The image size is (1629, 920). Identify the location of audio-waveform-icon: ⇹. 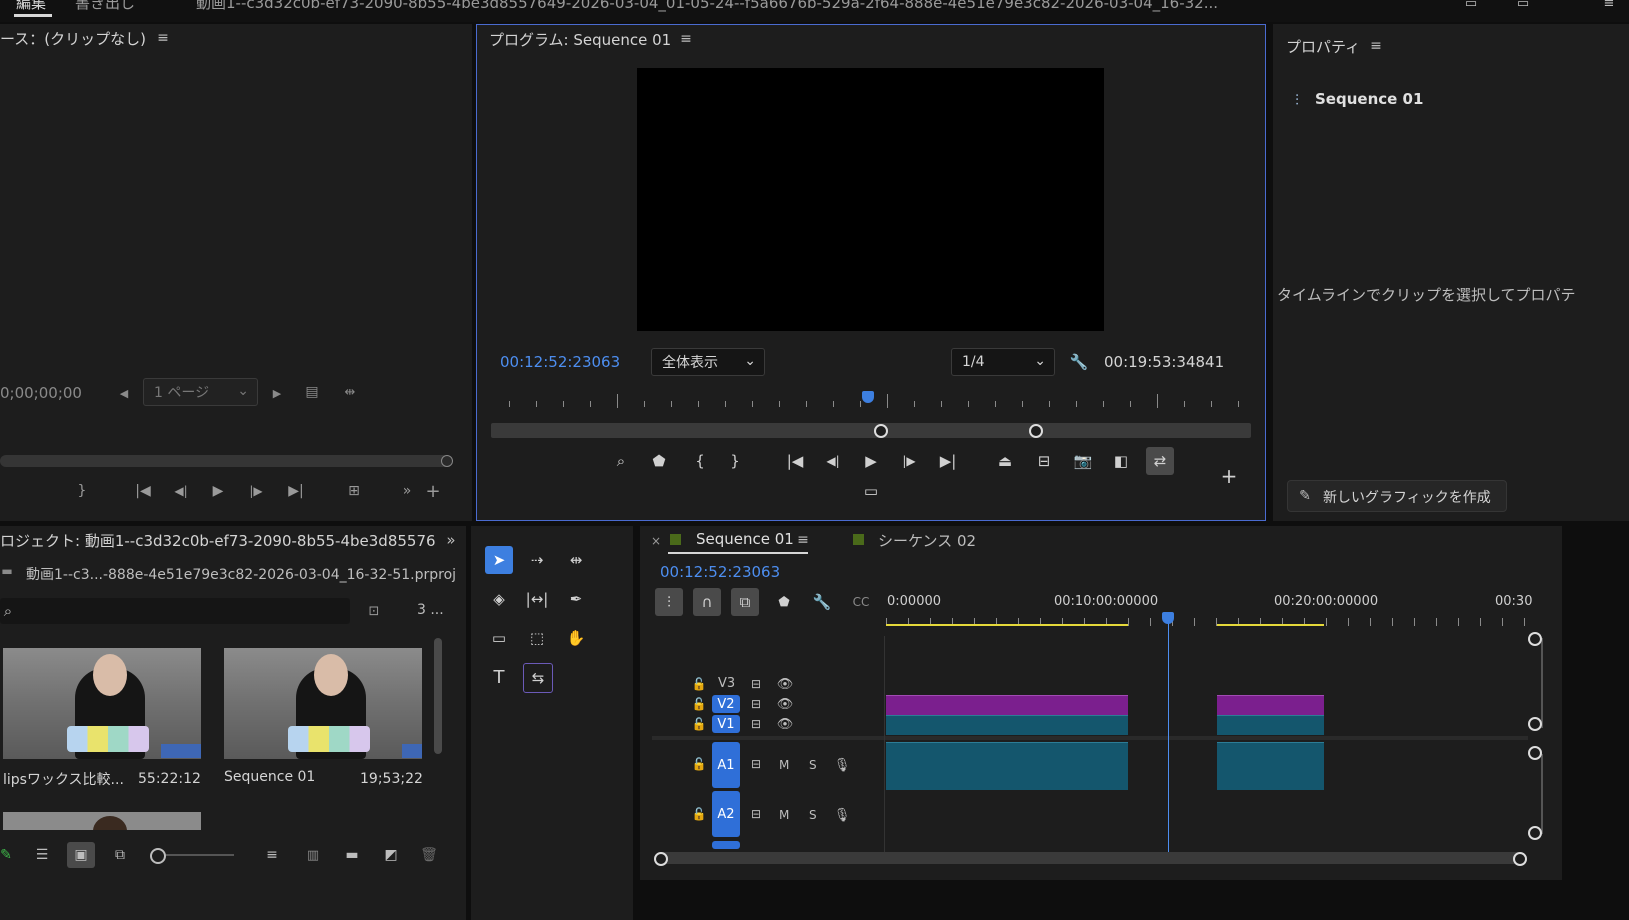
(350, 392).